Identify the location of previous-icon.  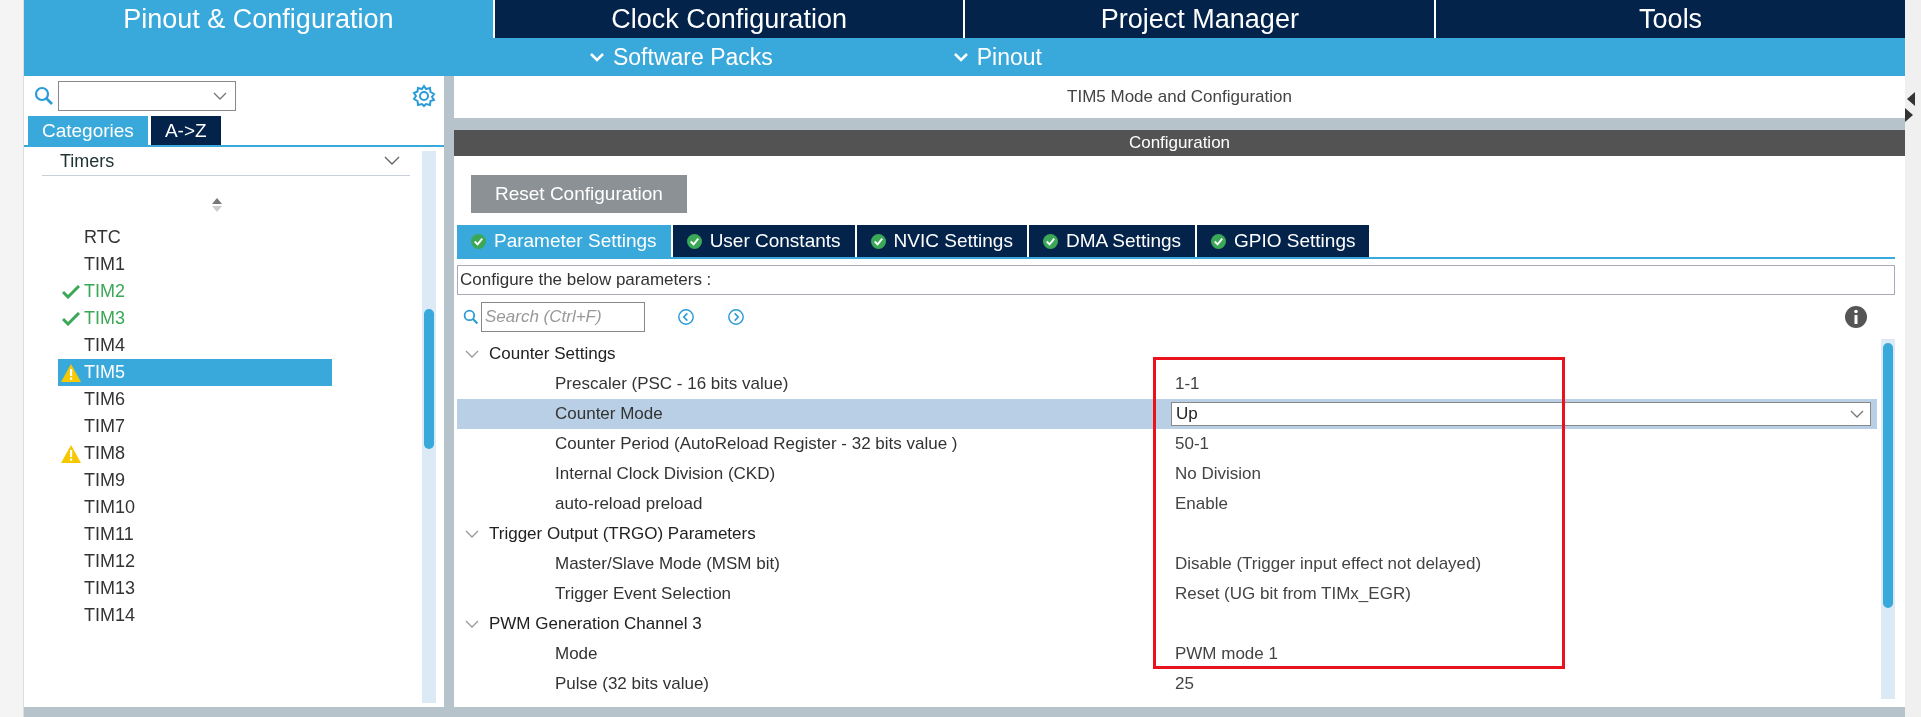
(686, 317).